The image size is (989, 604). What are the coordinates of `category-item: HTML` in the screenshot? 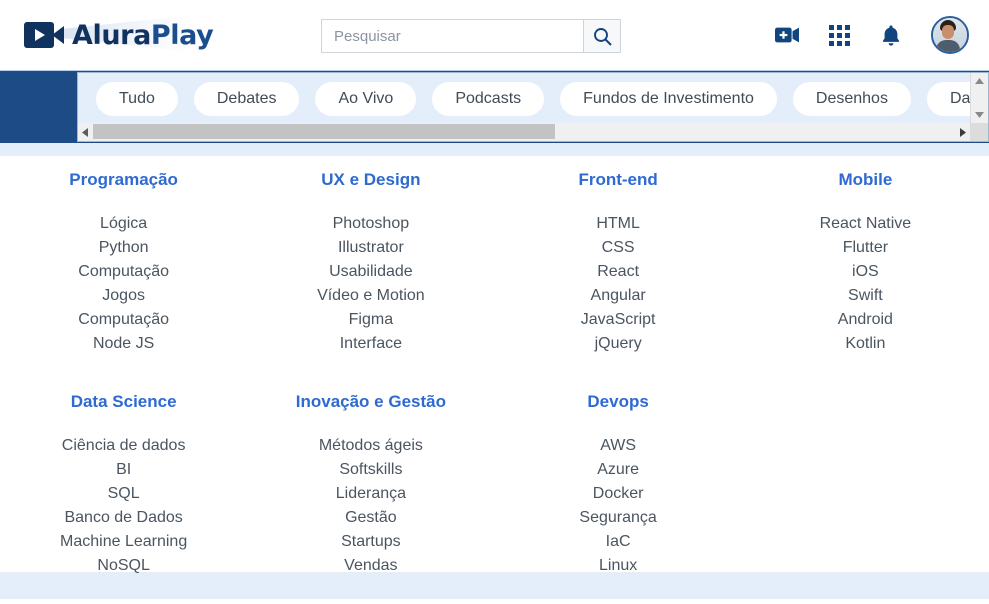 It's located at (618, 224).